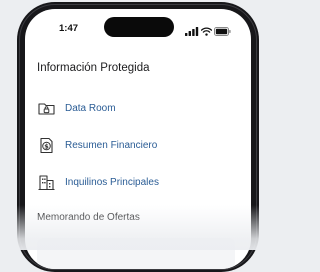 This screenshot has height=272, width=320. What do you see at coordinates (90, 108) in the screenshot?
I see `data-room-label: Data Room` at bounding box center [90, 108].